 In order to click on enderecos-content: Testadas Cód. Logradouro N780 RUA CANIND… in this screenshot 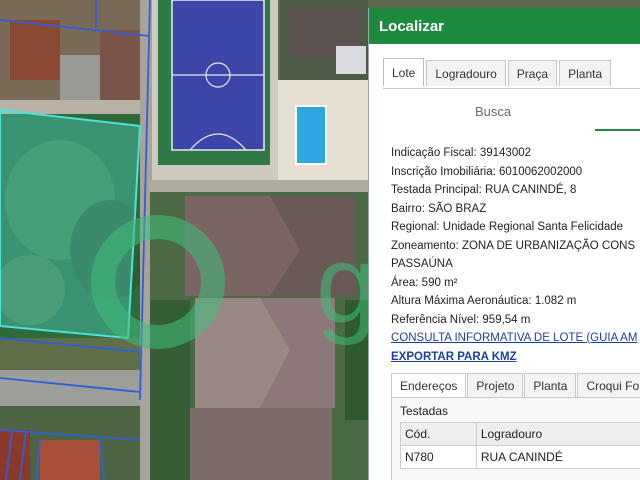, I will do `click(515, 438)`.